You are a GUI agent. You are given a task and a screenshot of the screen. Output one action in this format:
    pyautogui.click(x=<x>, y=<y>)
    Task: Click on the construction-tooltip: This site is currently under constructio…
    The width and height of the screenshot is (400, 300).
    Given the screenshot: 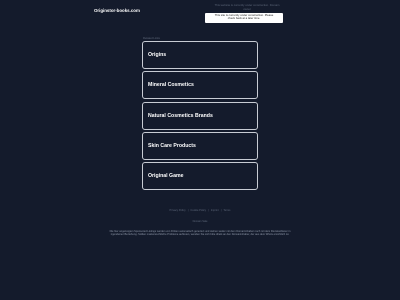 What is the action you would take?
    pyautogui.click(x=244, y=18)
    